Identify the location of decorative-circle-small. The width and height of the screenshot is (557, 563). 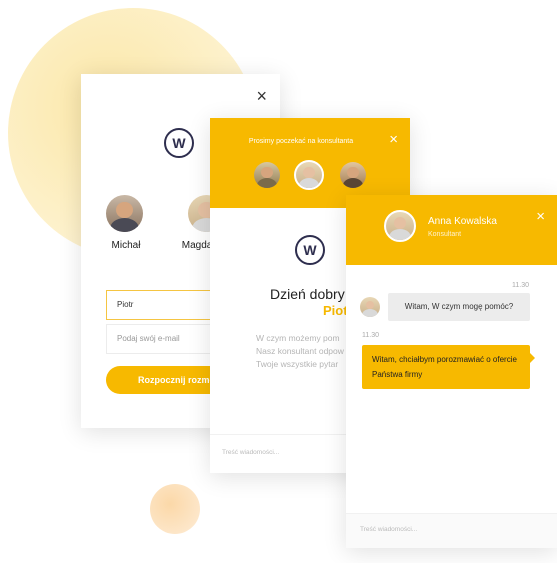
(175, 509).